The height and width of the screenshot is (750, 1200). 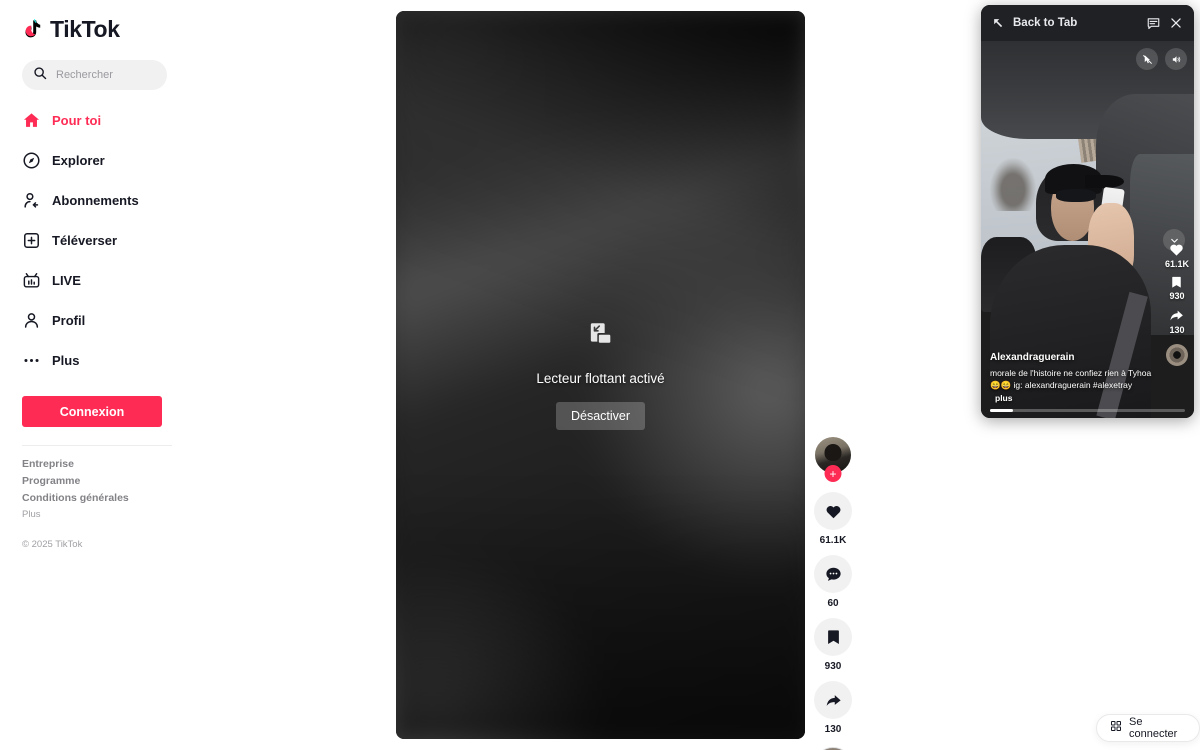 I want to click on favorite-action: 930, so click(x=833, y=645).